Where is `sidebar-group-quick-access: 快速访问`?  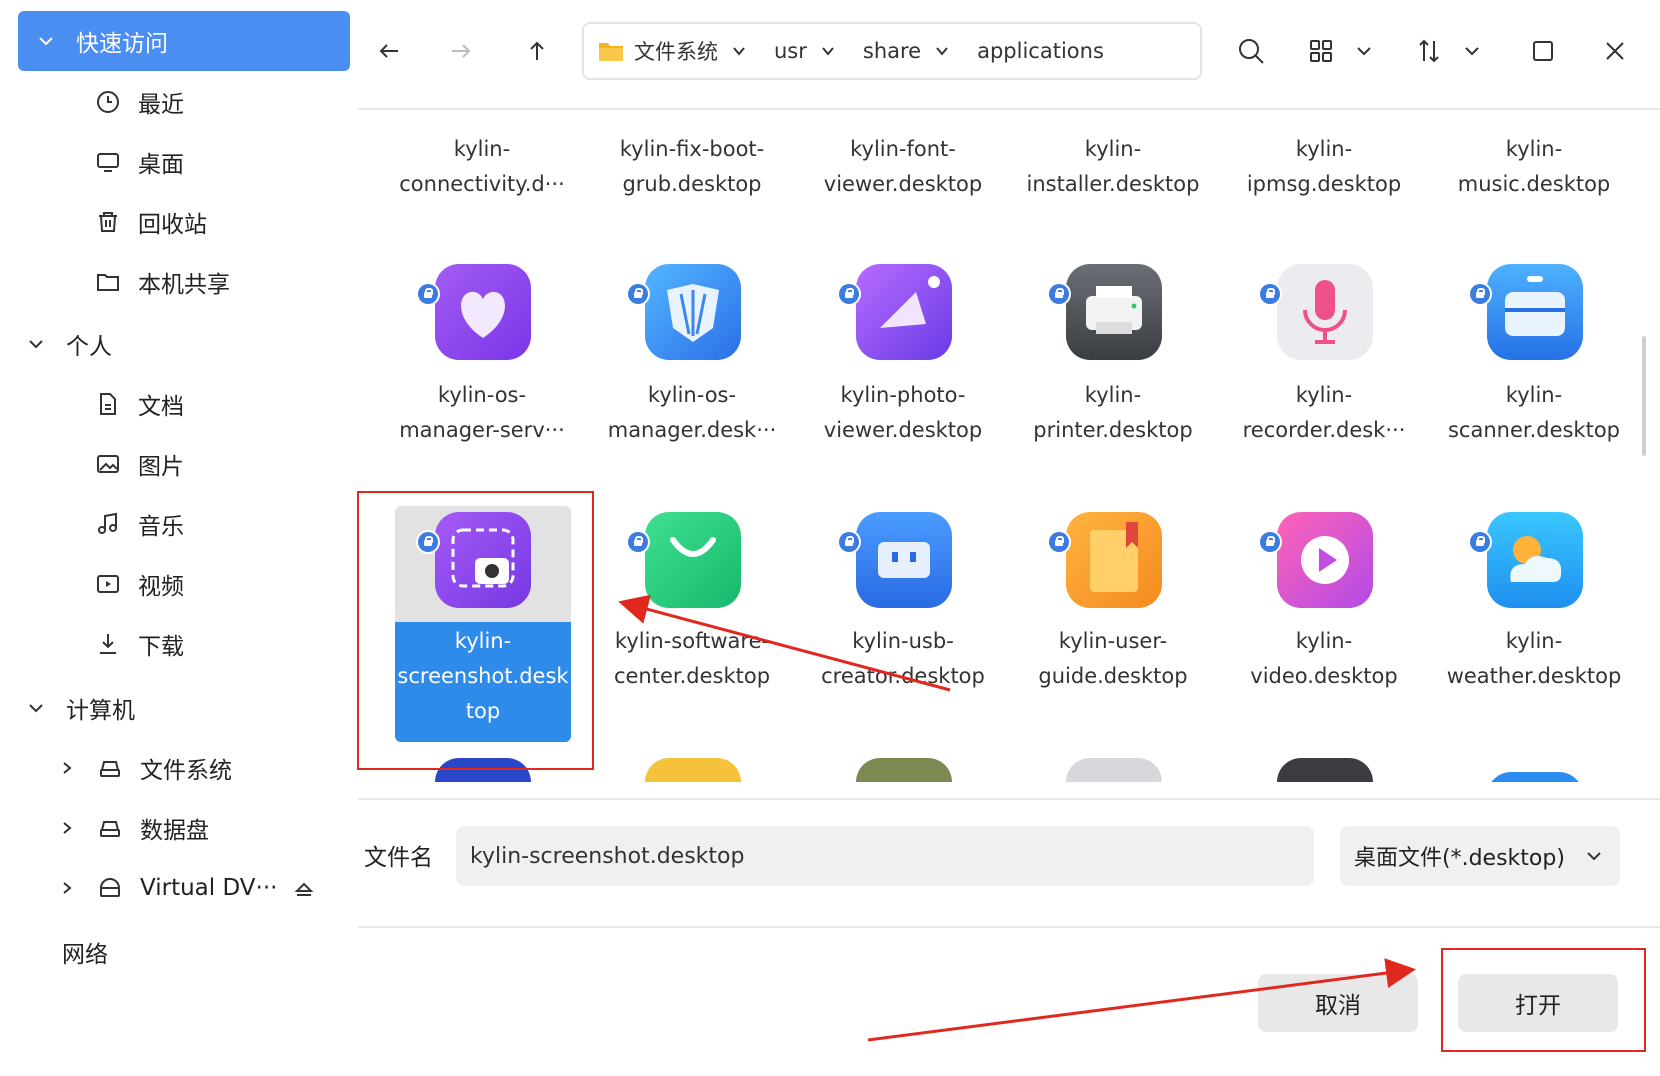
sidebar-group-quick-access: 快速访问 is located at coordinates (184, 41).